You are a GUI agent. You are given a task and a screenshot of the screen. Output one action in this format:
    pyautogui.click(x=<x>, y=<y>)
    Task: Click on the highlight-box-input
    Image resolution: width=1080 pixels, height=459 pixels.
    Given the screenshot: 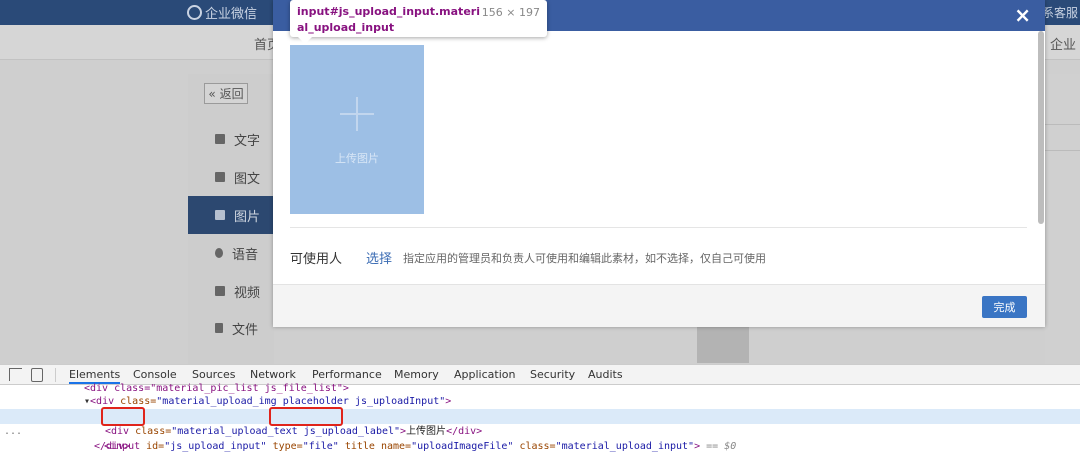 What is the action you would take?
    pyautogui.click(x=123, y=416)
    